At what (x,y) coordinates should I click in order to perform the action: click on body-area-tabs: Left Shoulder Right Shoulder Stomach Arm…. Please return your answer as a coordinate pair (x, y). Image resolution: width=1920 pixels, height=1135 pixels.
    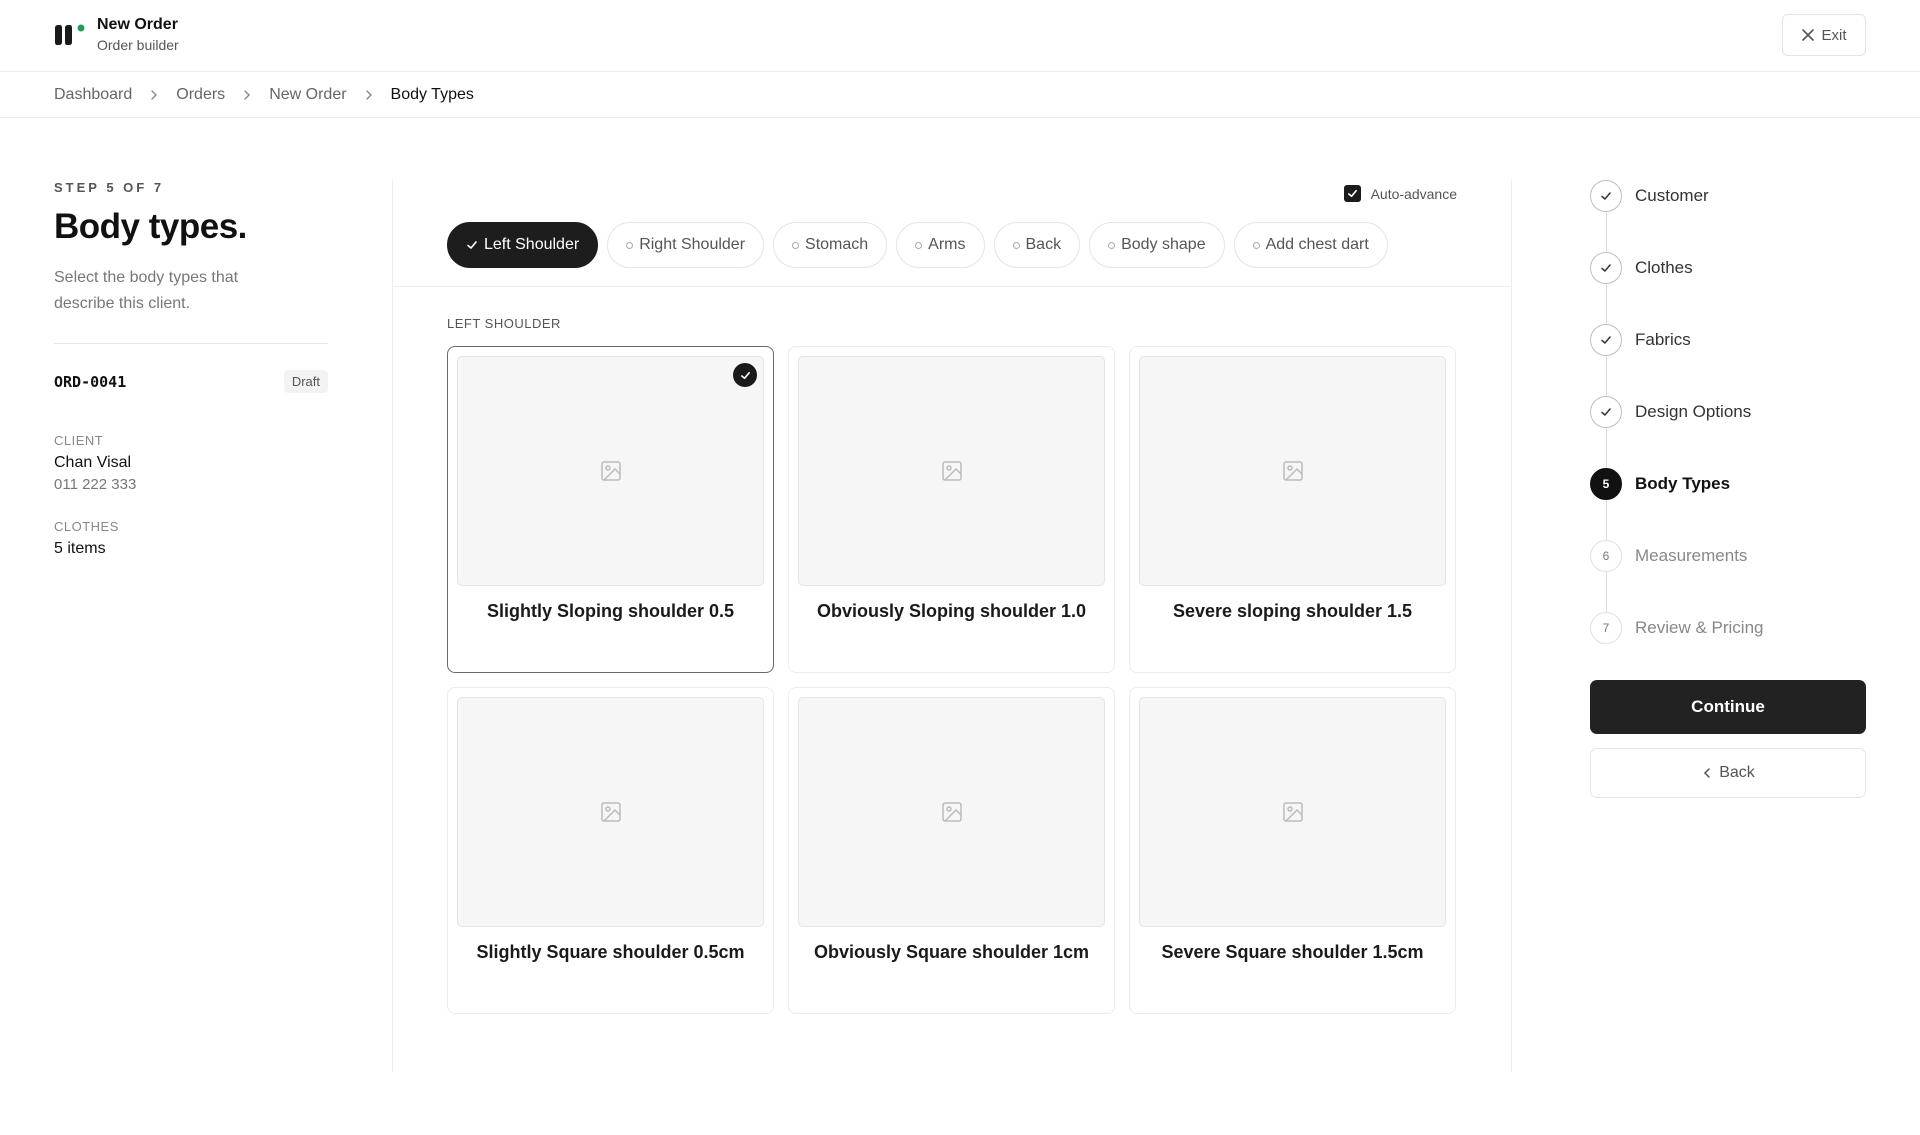
    Looking at the image, I should click on (917, 245).